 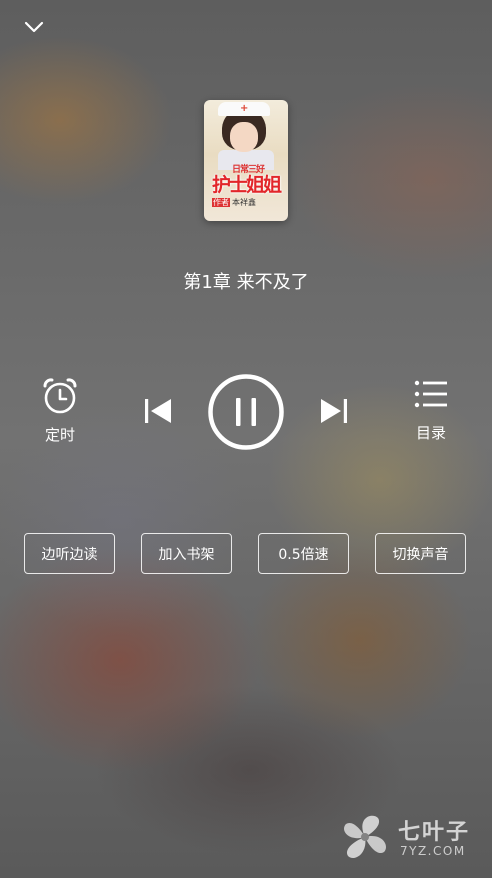 What do you see at coordinates (430, 394) in the screenshot?
I see `list-icon` at bounding box center [430, 394].